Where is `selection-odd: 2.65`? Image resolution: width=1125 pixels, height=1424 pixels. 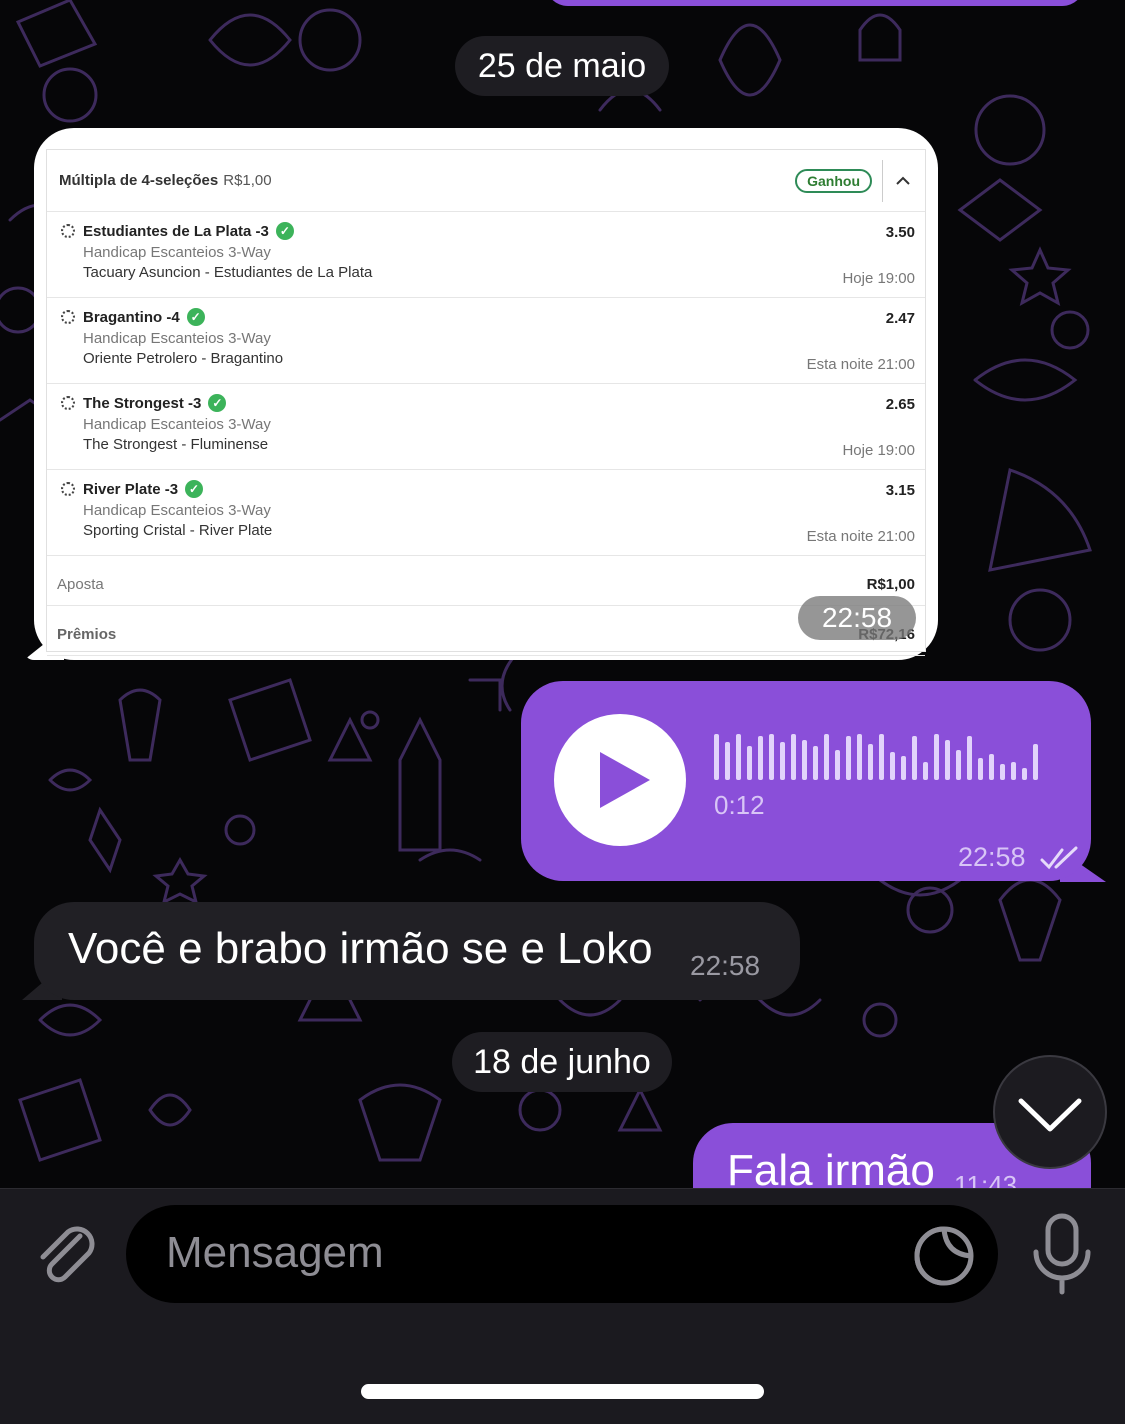
selection-odd: 2.65 is located at coordinates (900, 404).